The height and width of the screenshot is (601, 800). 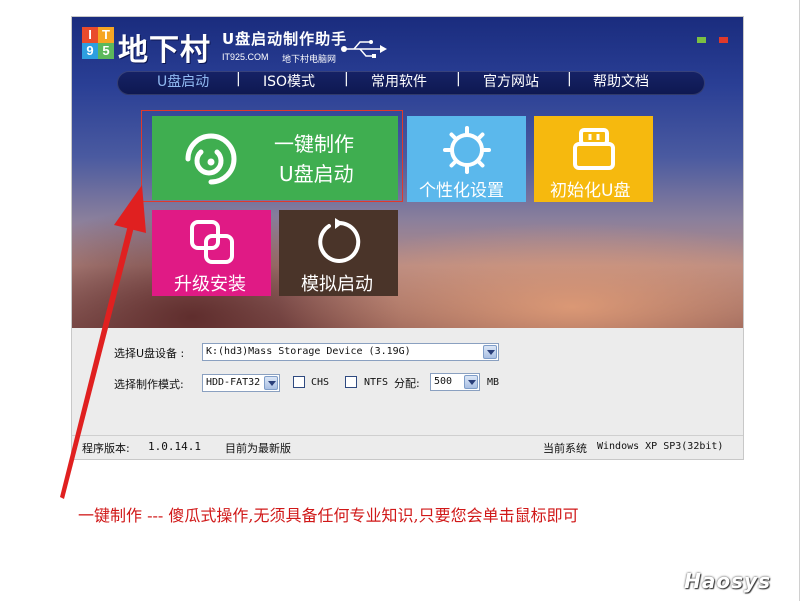 I want to click on annotation-arrow-icon, so click(x=103, y=342).